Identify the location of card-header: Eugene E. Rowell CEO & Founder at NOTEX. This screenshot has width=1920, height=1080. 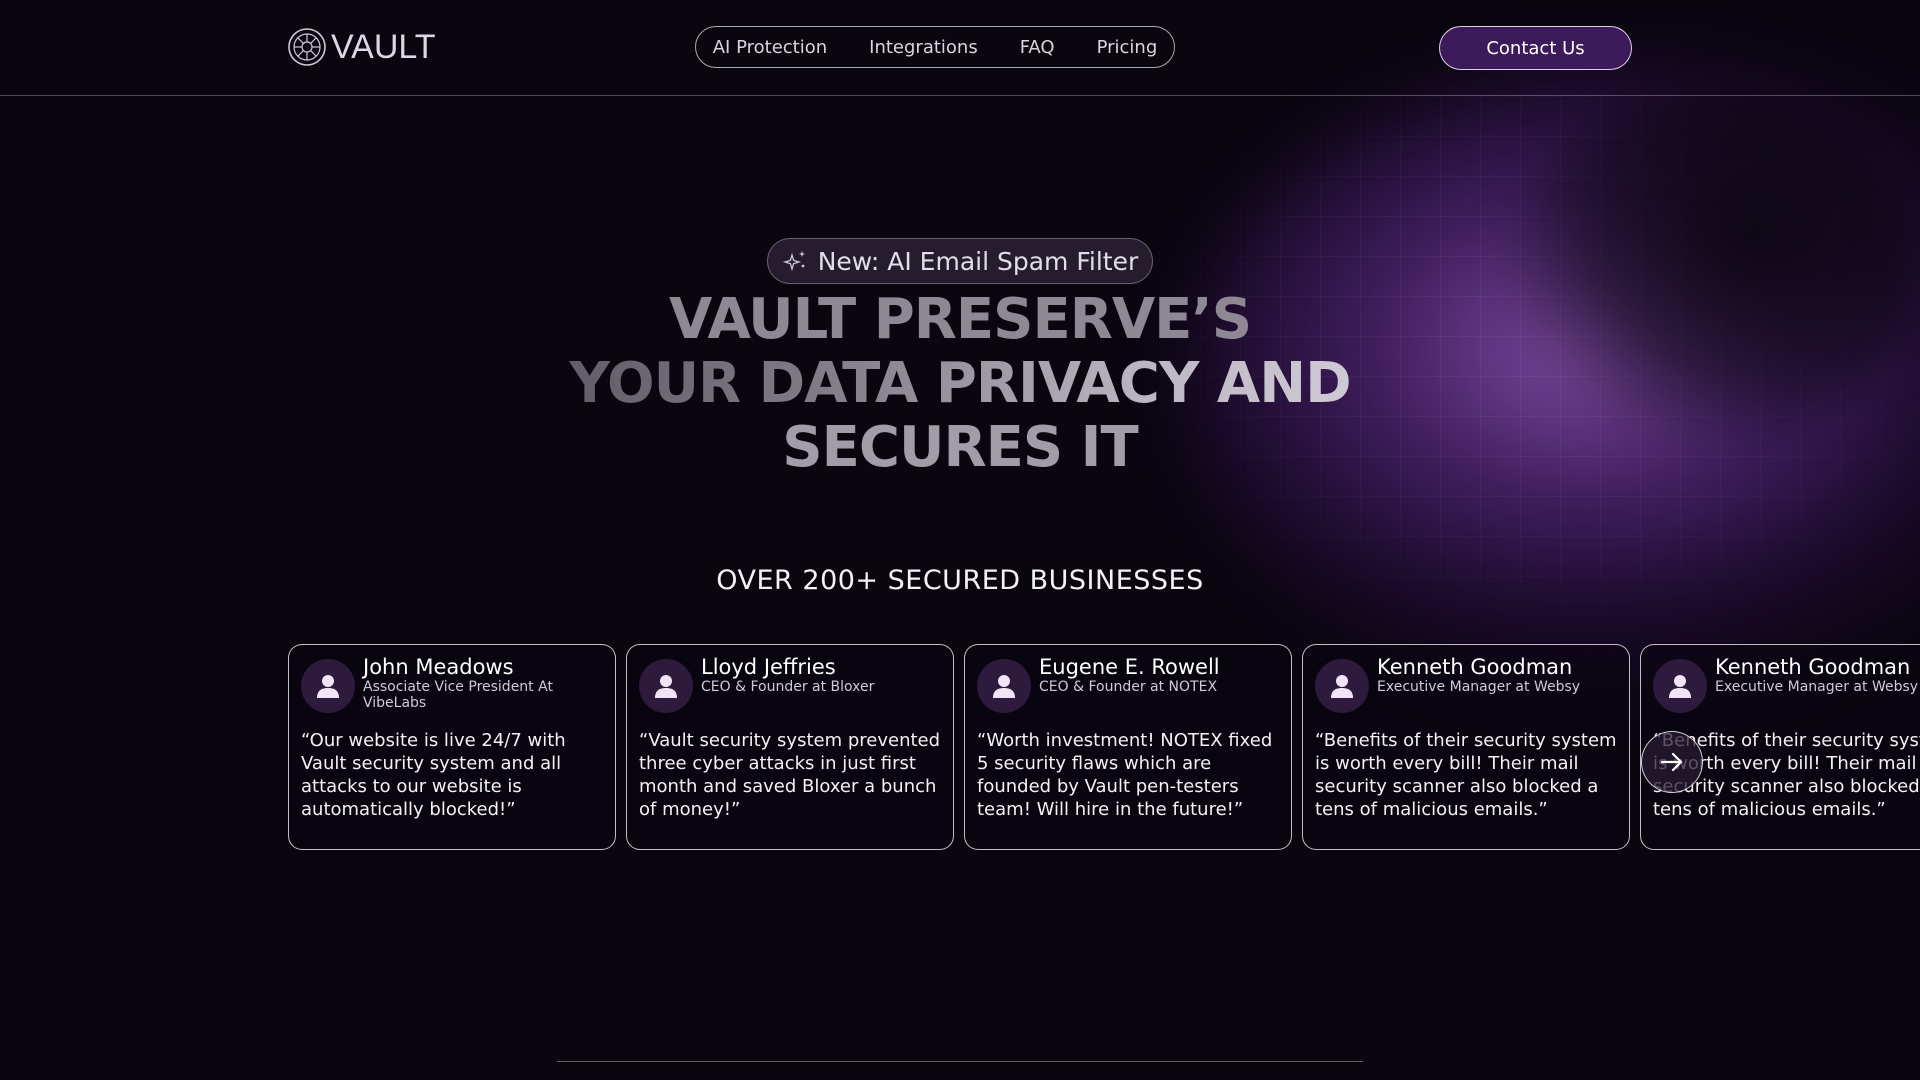
(1128, 684).